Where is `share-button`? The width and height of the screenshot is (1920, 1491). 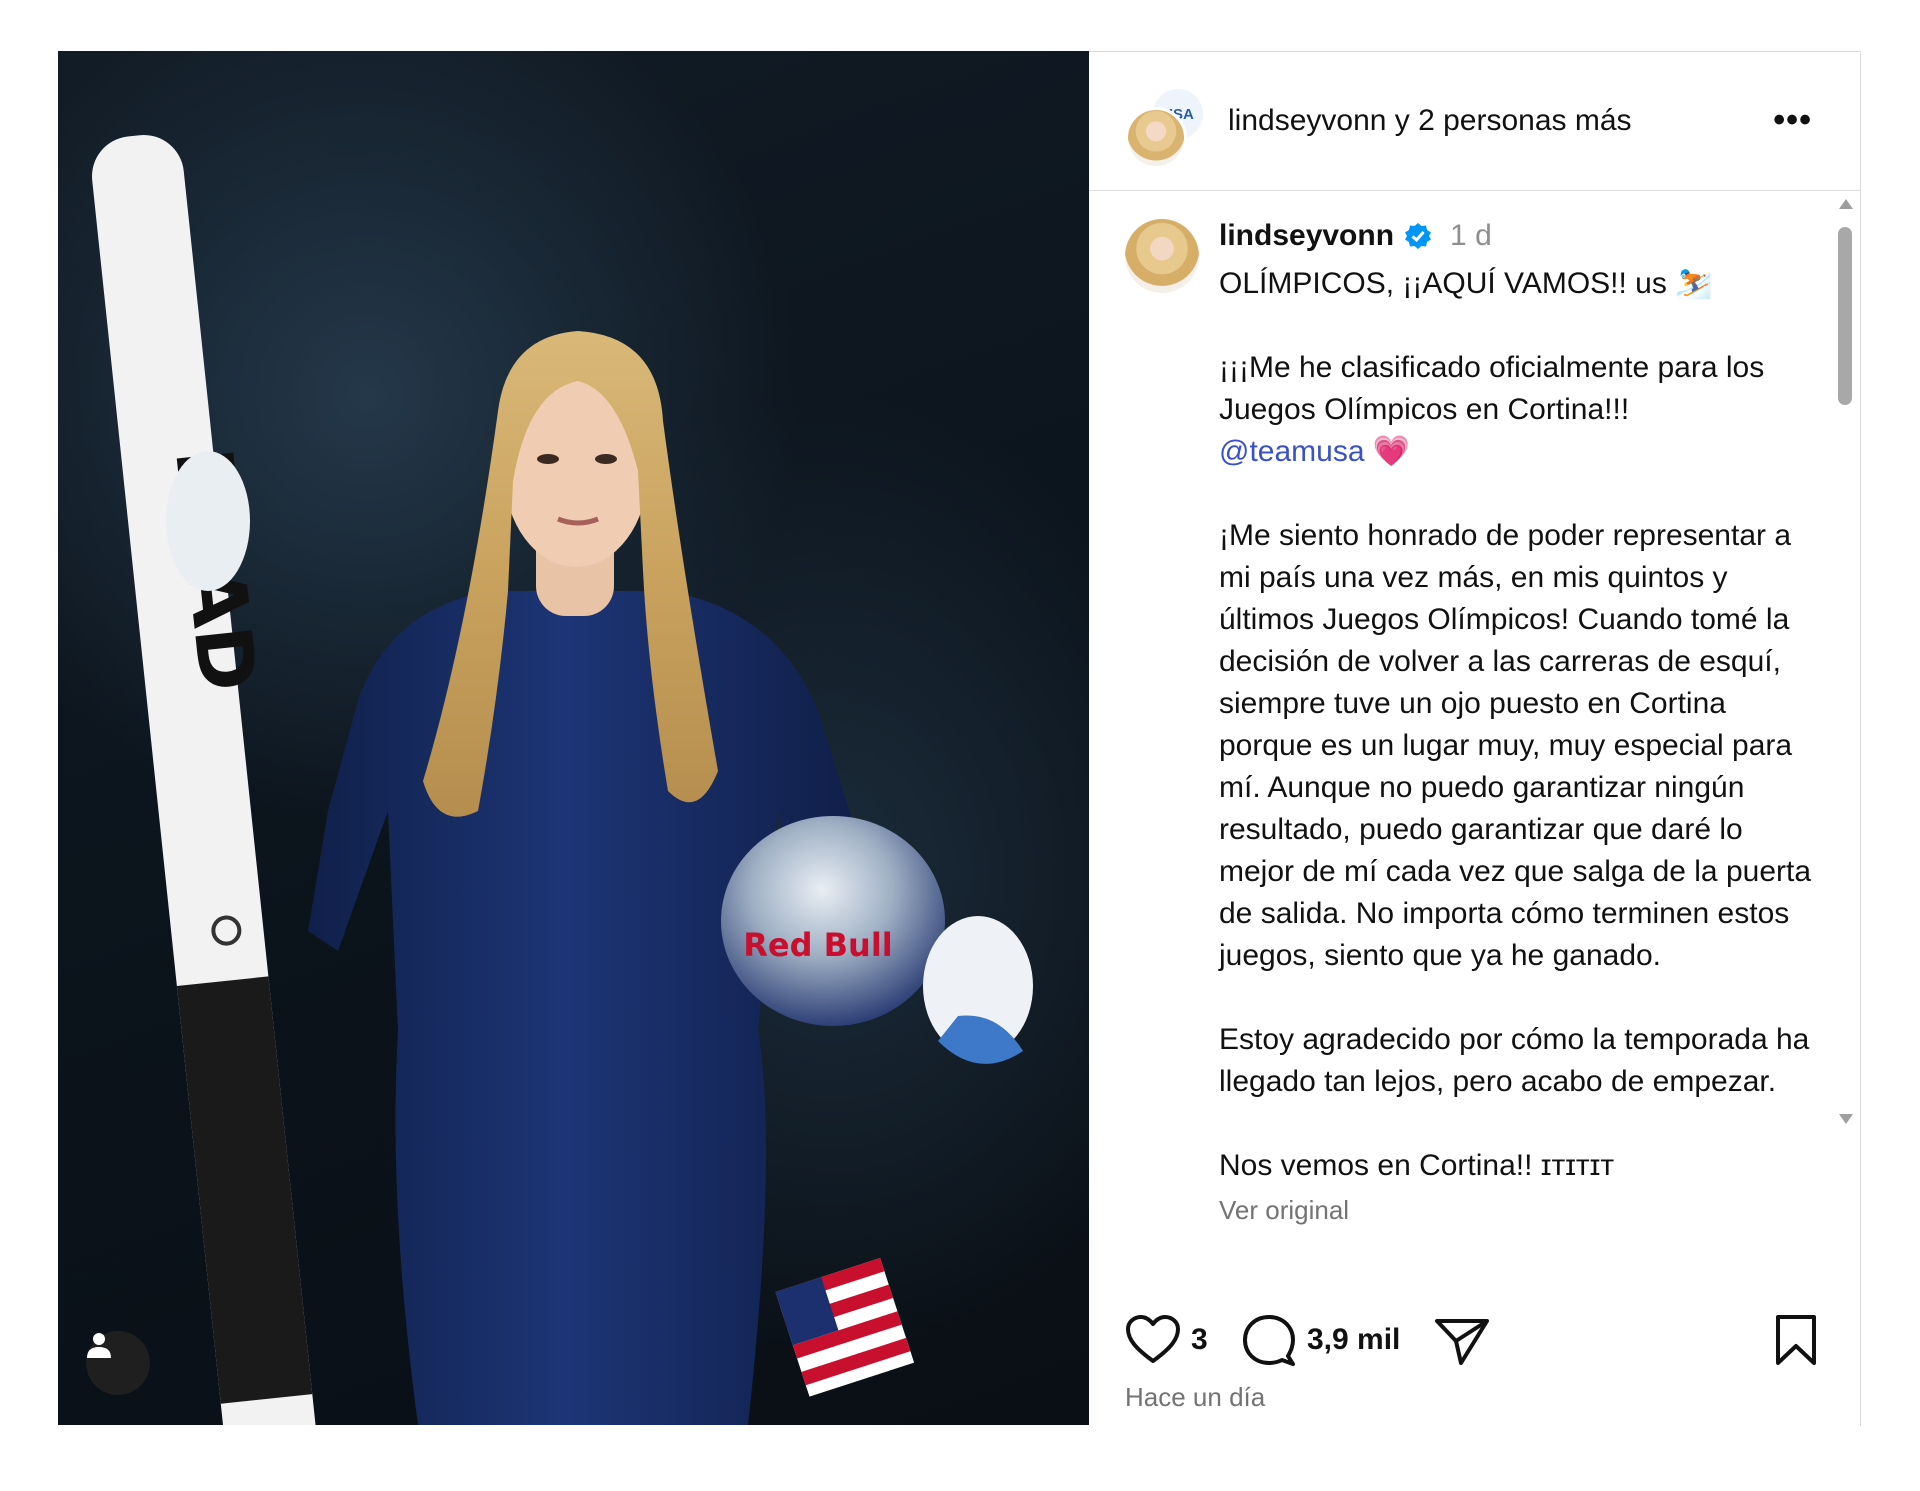
share-button is located at coordinates (1462, 1340).